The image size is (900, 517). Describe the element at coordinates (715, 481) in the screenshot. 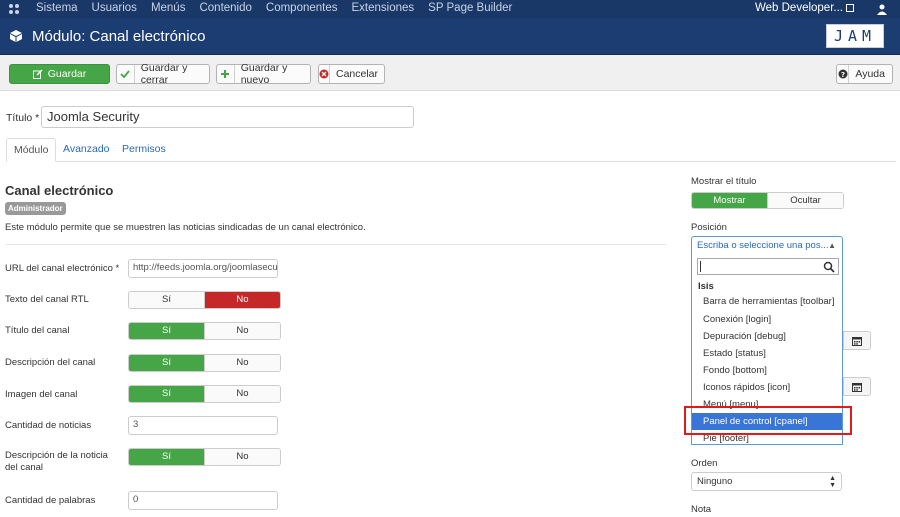

I see `order-value: Ninguno` at that location.